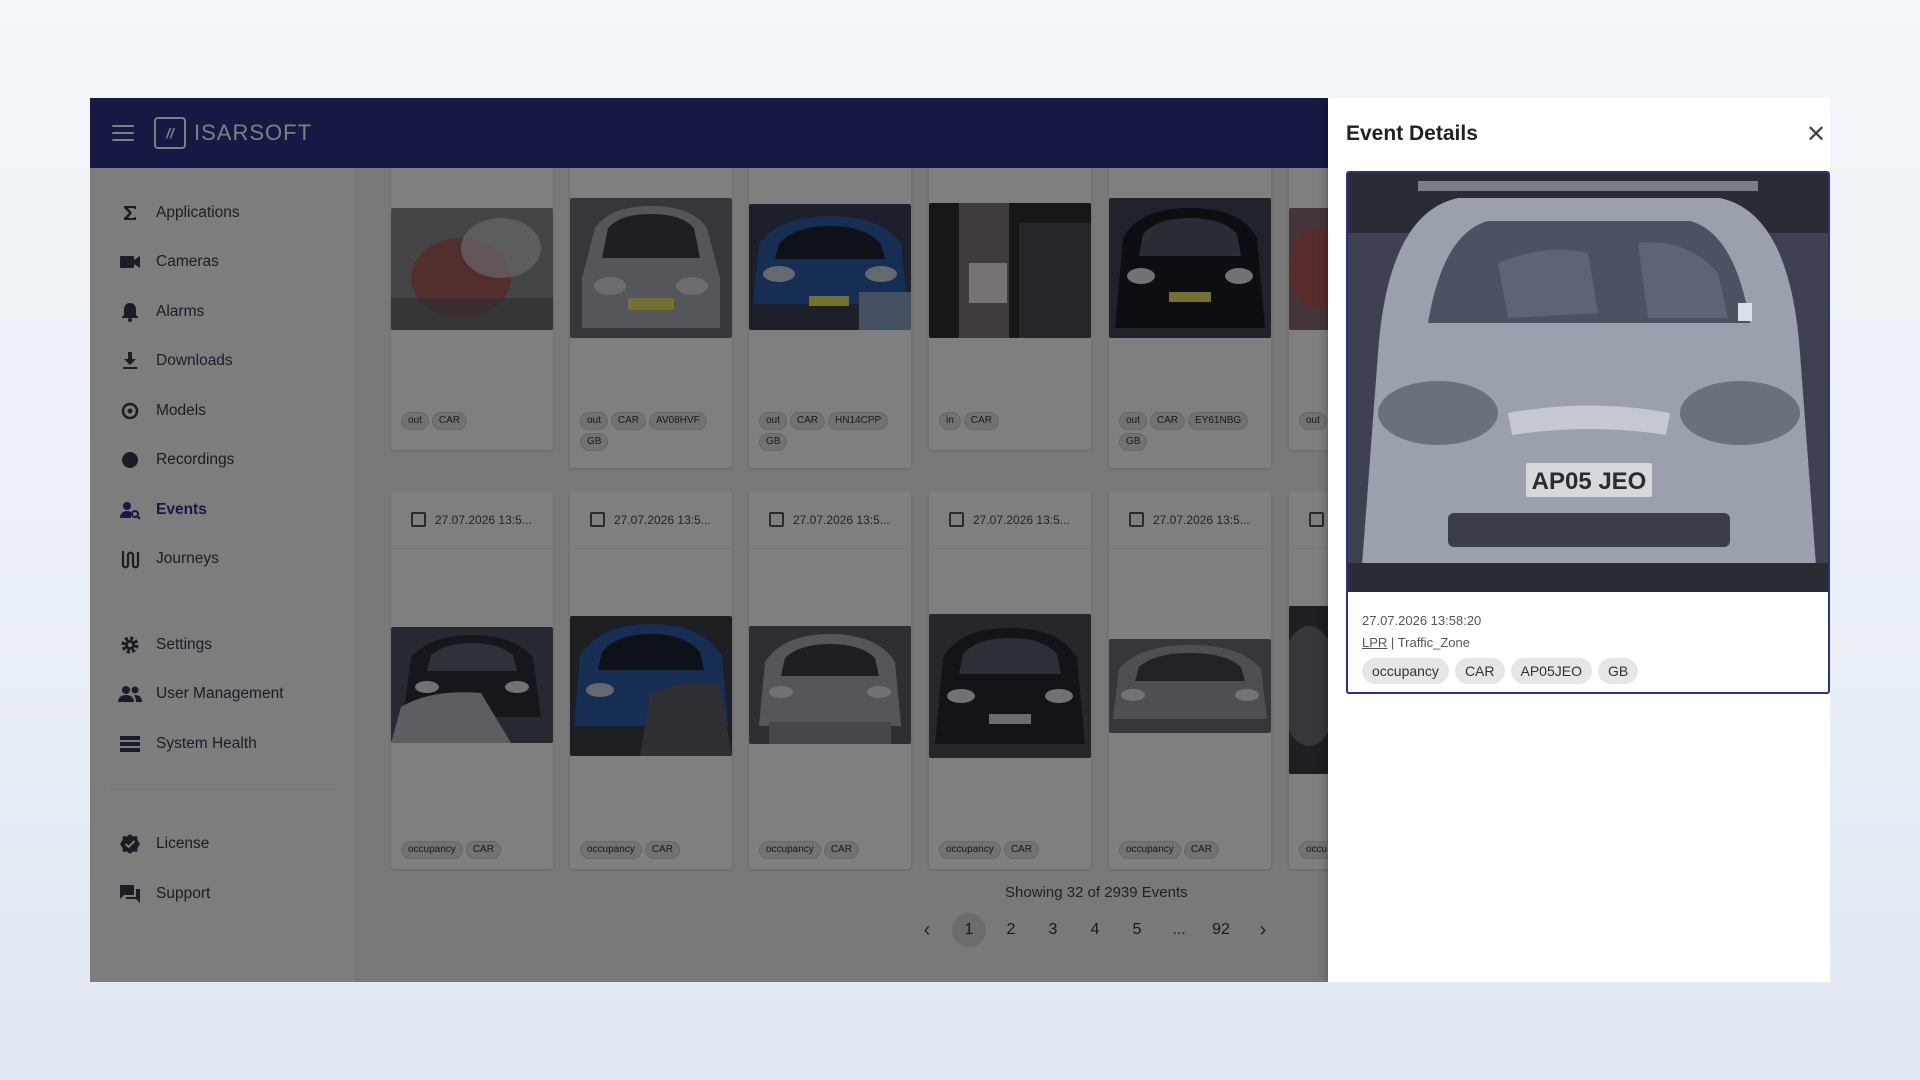 This screenshot has height=1080, width=1920. What do you see at coordinates (1053, 930) in the screenshot?
I see `page-button: 3` at bounding box center [1053, 930].